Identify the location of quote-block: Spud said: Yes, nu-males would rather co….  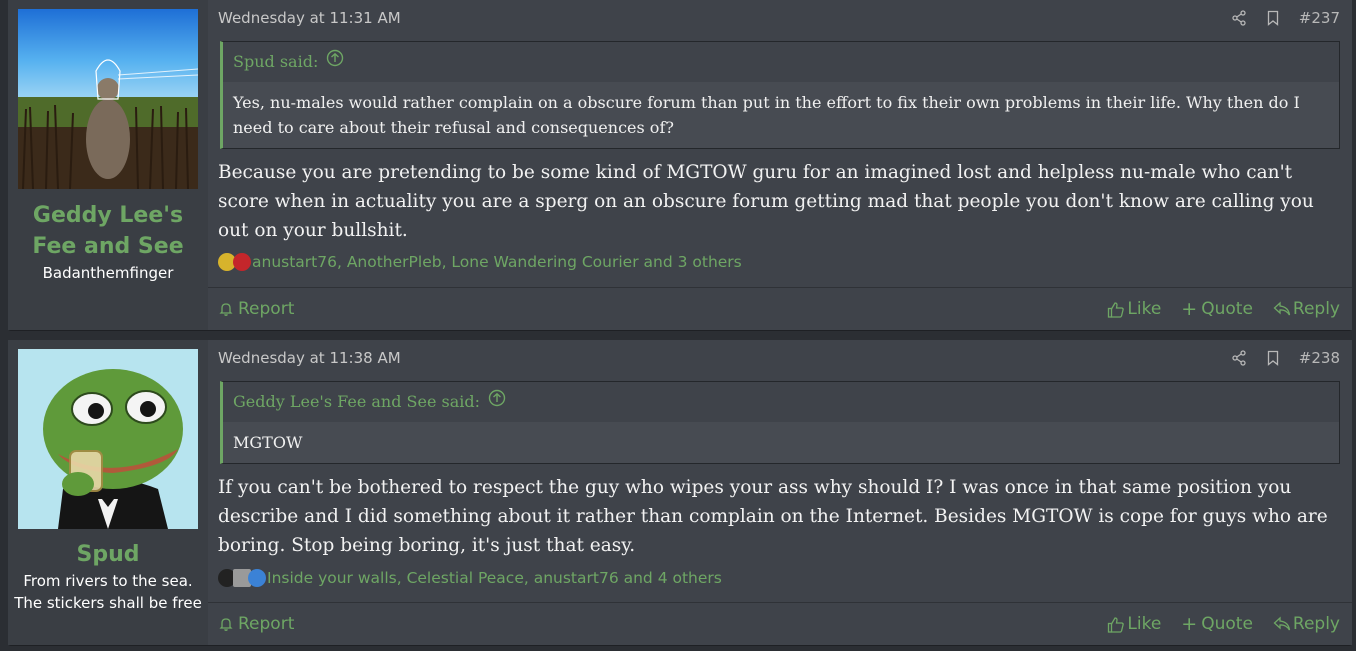
(780, 95).